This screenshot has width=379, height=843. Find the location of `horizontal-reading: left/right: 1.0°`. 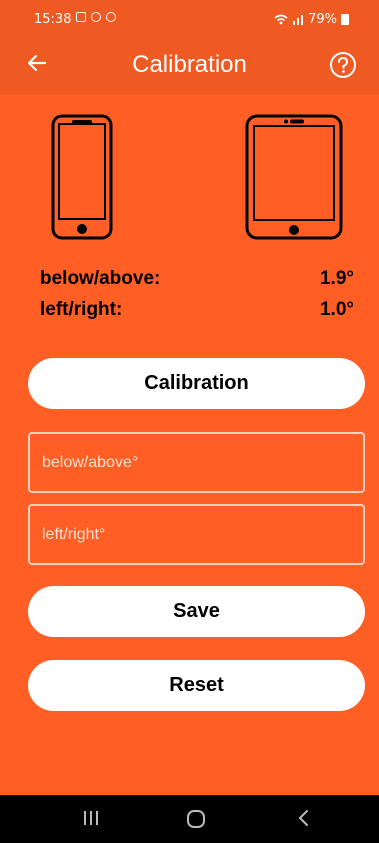

horizontal-reading: left/right: 1.0° is located at coordinates (197, 310).